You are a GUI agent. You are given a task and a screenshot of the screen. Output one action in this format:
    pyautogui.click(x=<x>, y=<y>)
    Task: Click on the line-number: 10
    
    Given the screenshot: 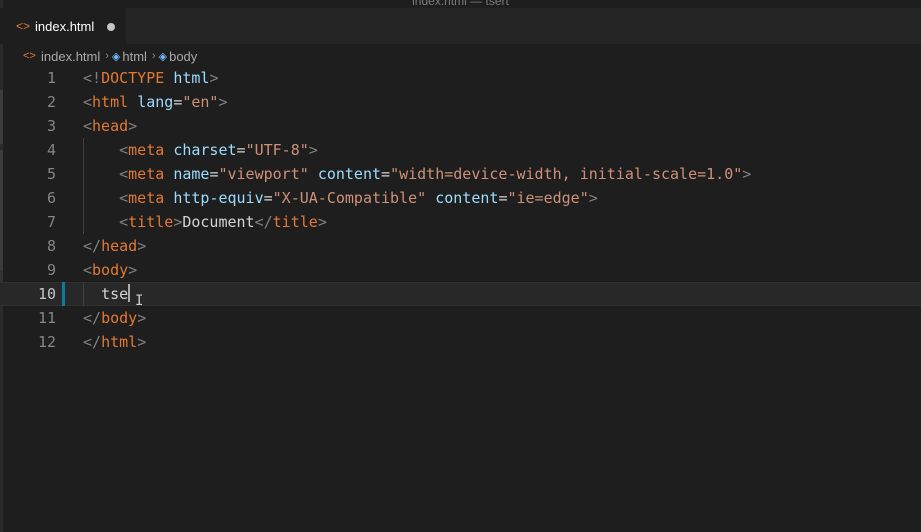 What is the action you would take?
    pyautogui.click(x=28, y=294)
    